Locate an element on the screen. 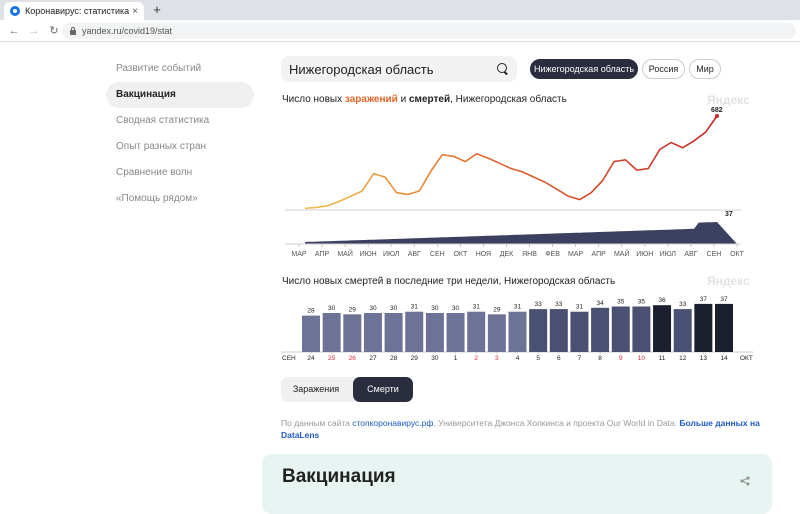  deaths-series-area is located at coordinates (521, 233).